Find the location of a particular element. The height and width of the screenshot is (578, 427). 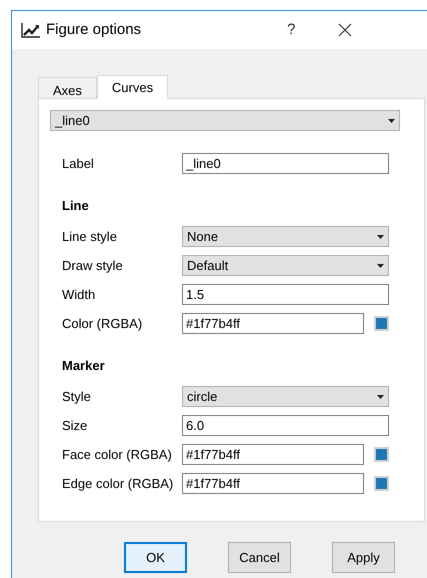

dialog-button: OK is located at coordinates (155, 557).